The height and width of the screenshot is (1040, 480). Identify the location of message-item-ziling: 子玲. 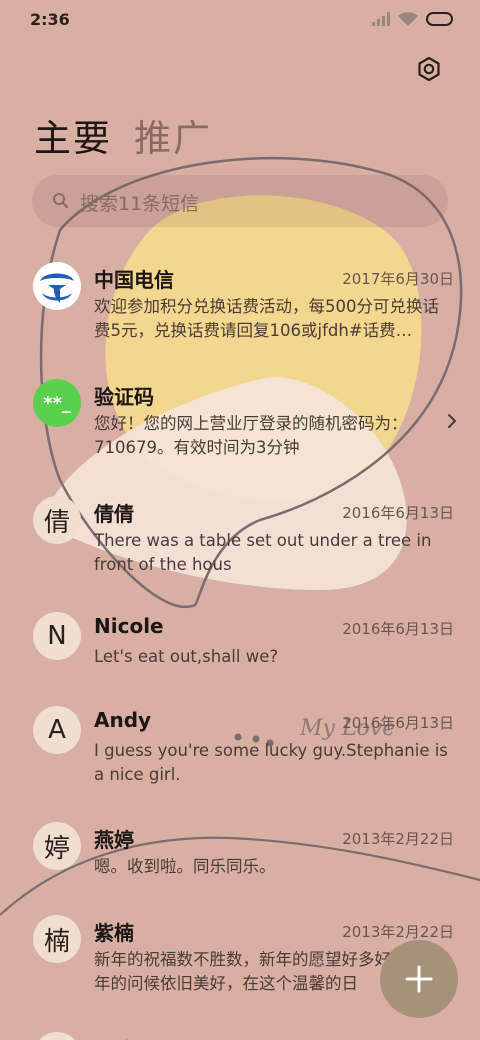
(240, 1030).